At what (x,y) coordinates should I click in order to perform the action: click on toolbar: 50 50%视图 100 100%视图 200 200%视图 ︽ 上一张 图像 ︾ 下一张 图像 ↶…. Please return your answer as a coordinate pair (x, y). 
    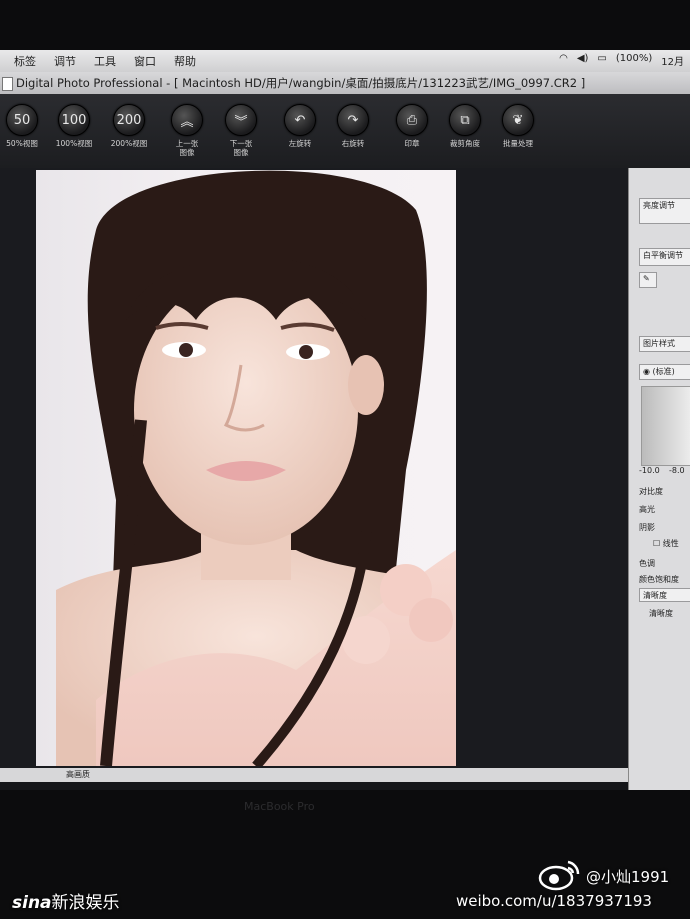
    Looking at the image, I should click on (345, 131).